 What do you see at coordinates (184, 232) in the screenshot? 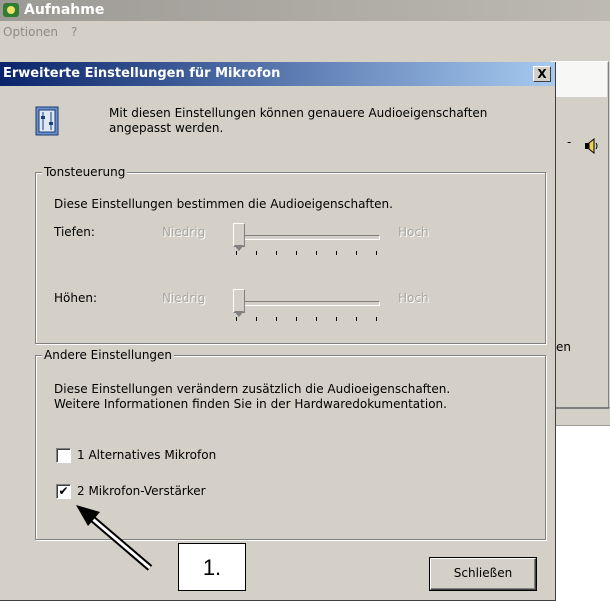
I see `bass-low-label: Niedrig` at bounding box center [184, 232].